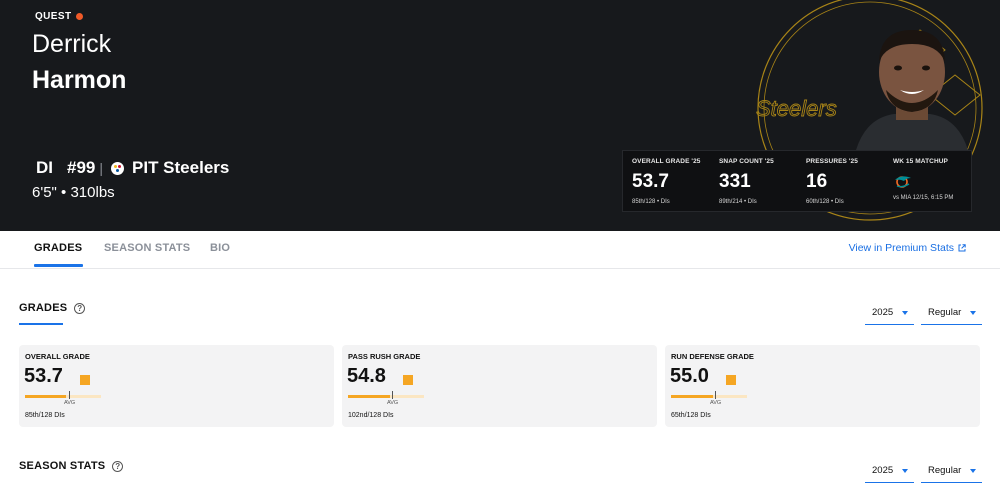  Describe the element at coordinates (43, 308) in the screenshot. I see `grades-title-text: GRADES` at that location.